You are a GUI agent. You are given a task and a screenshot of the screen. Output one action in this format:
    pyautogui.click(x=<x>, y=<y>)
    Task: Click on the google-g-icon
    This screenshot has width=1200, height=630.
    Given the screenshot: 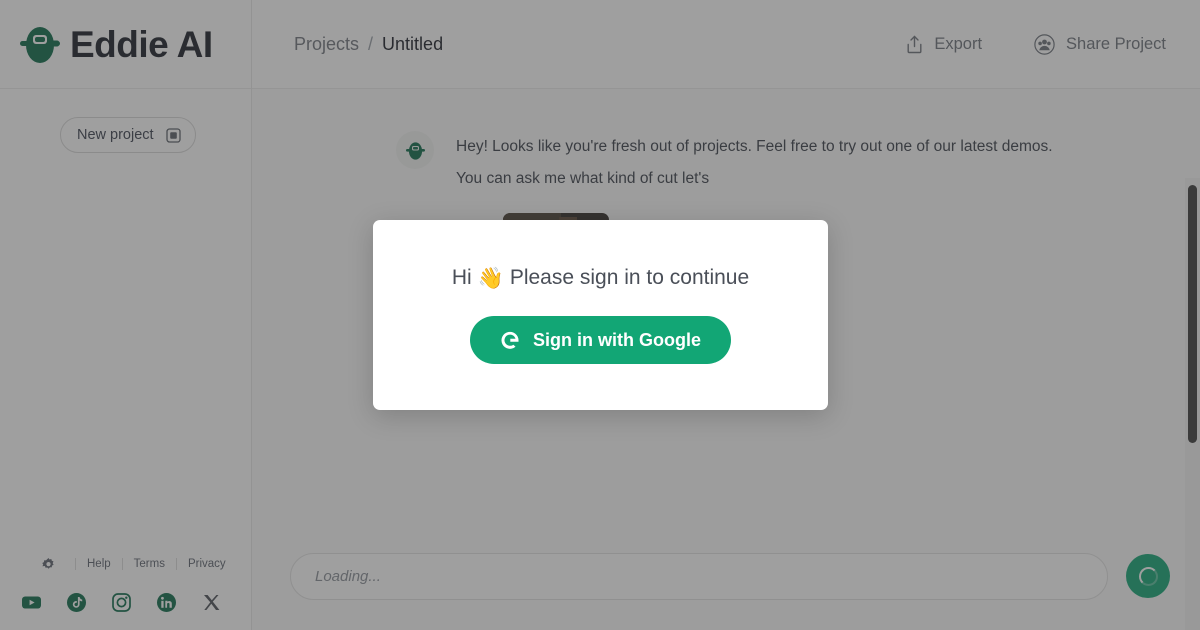 What is the action you would take?
    pyautogui.click(x=510, y=340)
    